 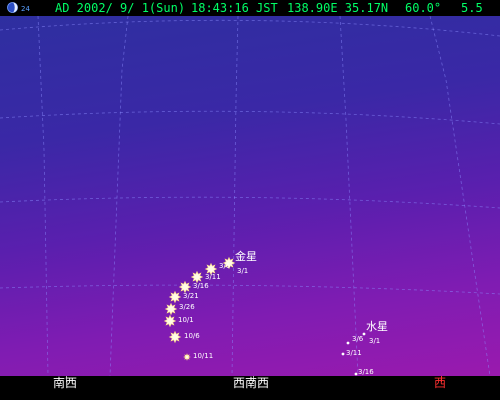 I want to click on mercury-track: 3/1 3/6 3/11 3/16 水星, so click(x=364, y=348).